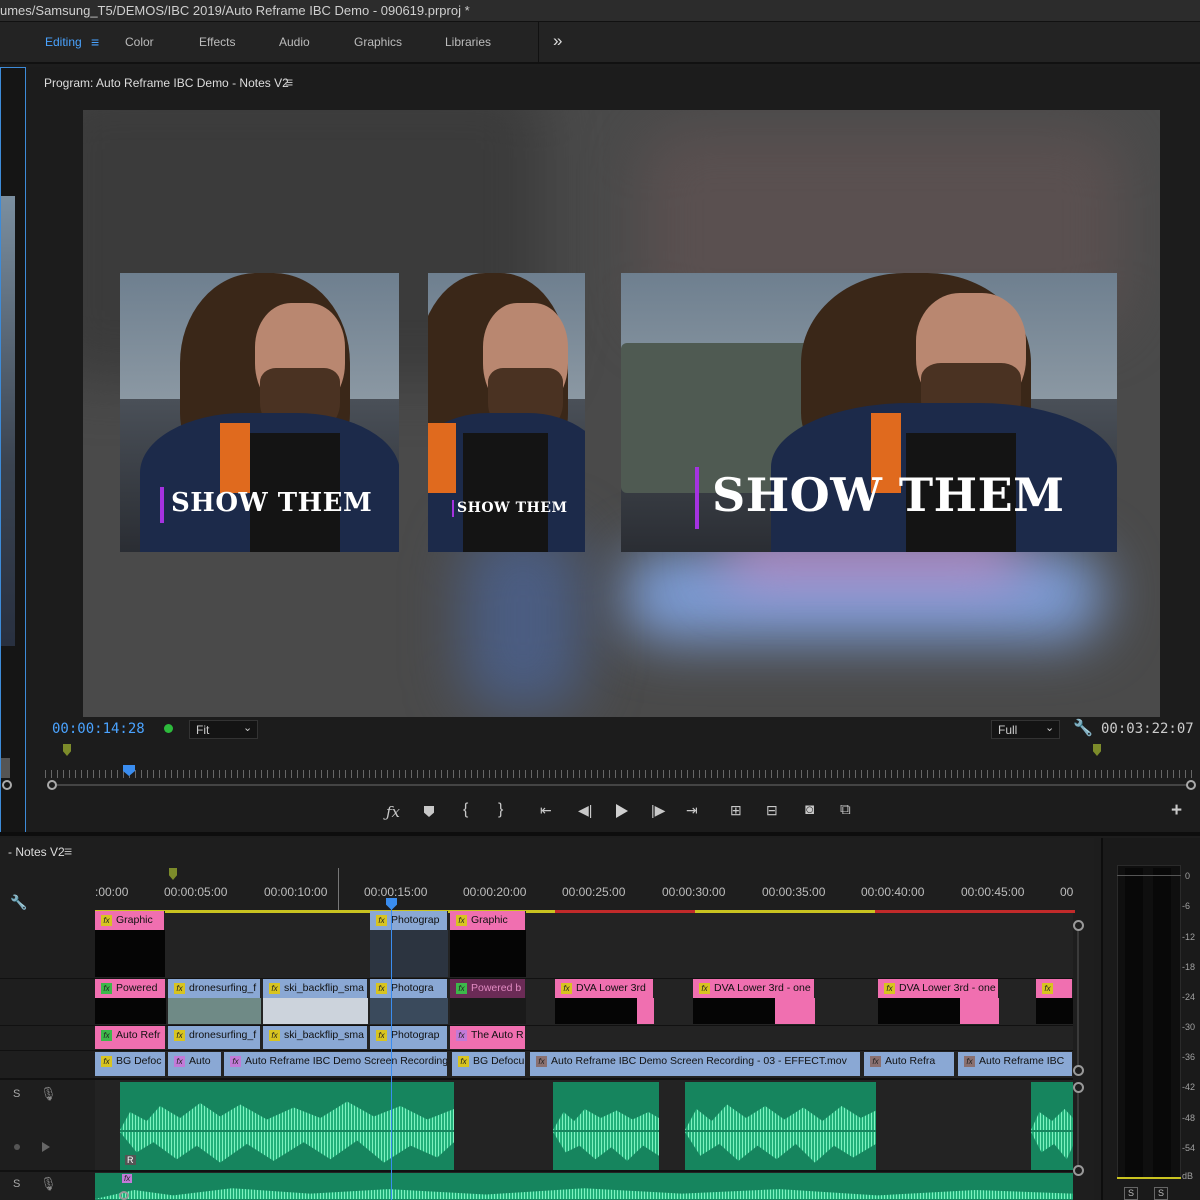 This screenshot has width=1200, height=1200. Describe the element at coordinates (294, 42) in the screenshot. I see `workspace-tab-audio: Audio` at that location.